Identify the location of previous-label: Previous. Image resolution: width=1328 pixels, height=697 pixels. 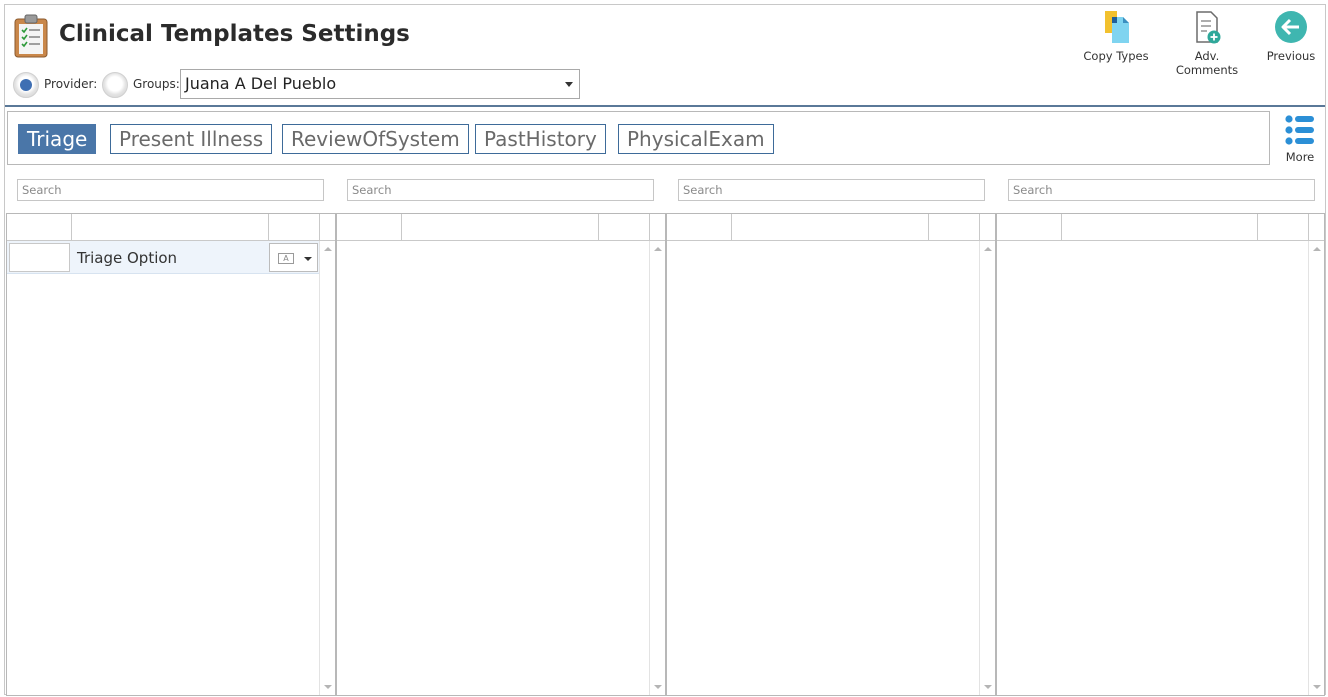
(1291, 56).